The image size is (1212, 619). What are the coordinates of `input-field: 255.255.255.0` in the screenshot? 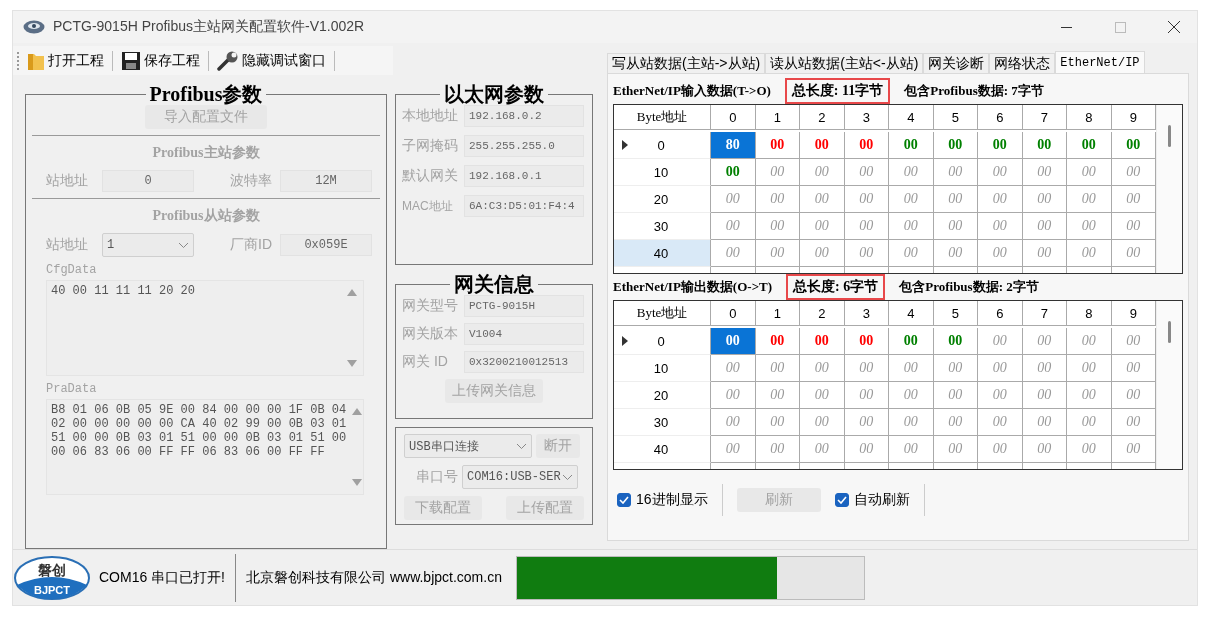 It's located at (524, 146).